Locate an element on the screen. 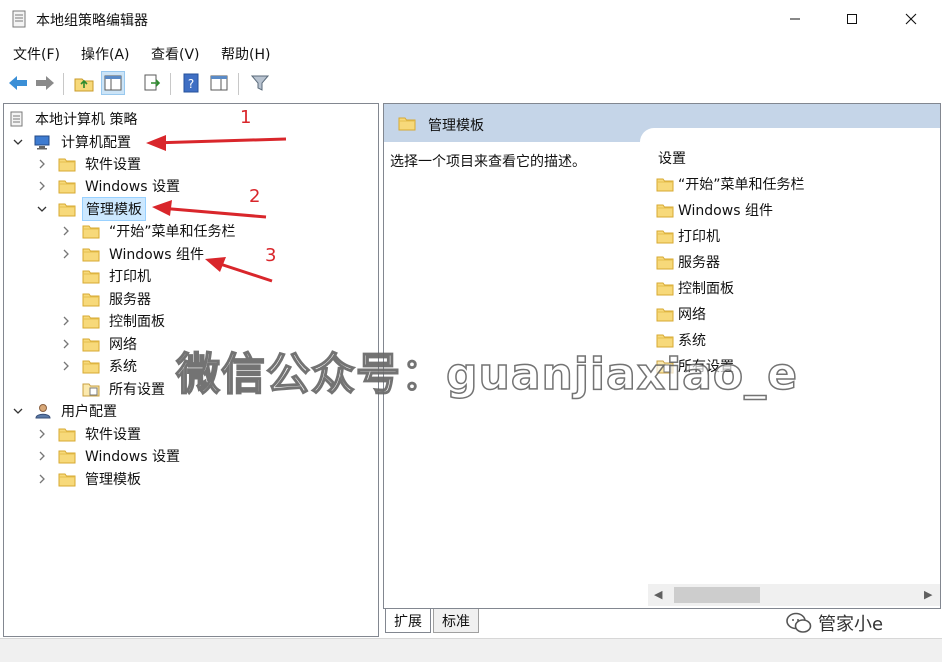 Image resolution: width=942 pixels, height=662 pixels. computer-icon is located at coordinates (42, 142).